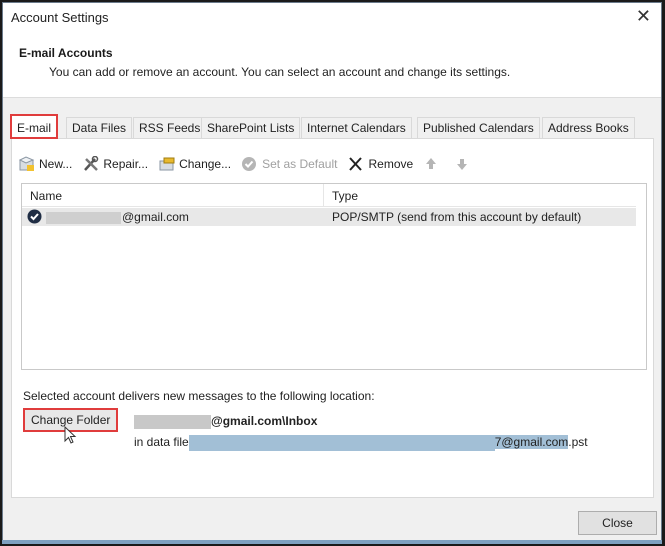 This screenshot has height=546, width=665. I want to click on title-bar: Account Settings ✕, so click(332, 18).